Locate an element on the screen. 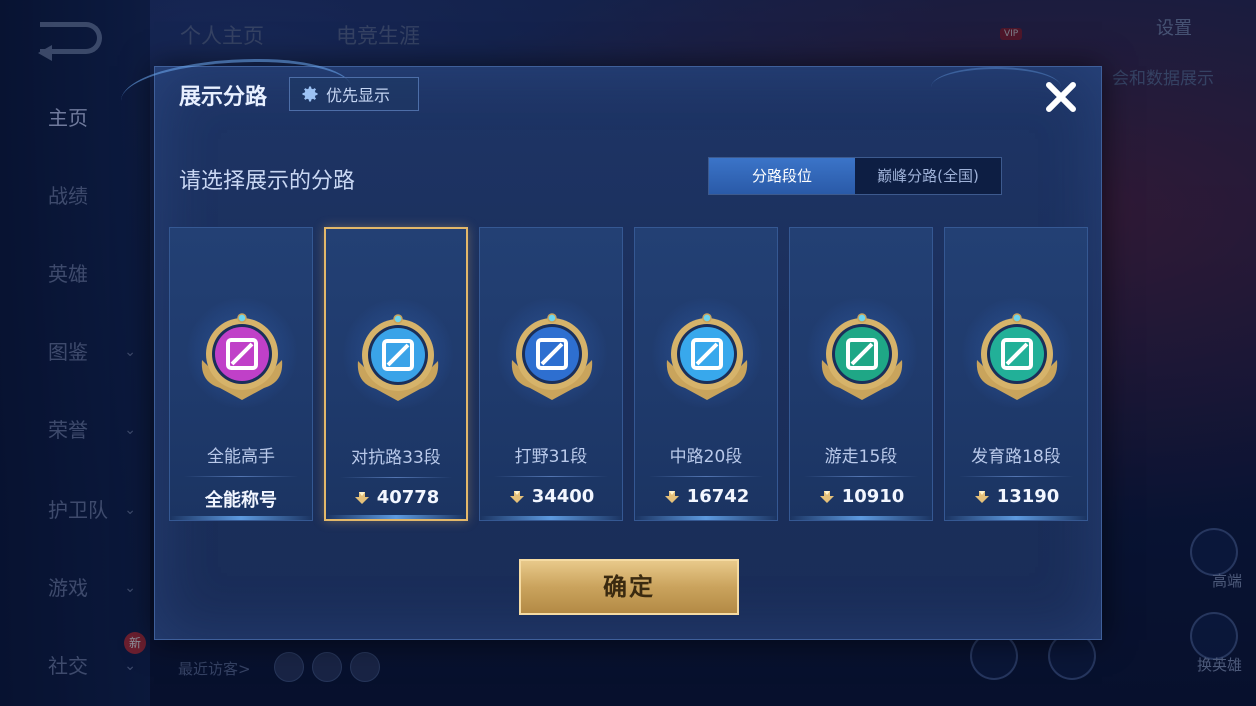  jungle-emblem-icon is located at coordinates (552, 356).